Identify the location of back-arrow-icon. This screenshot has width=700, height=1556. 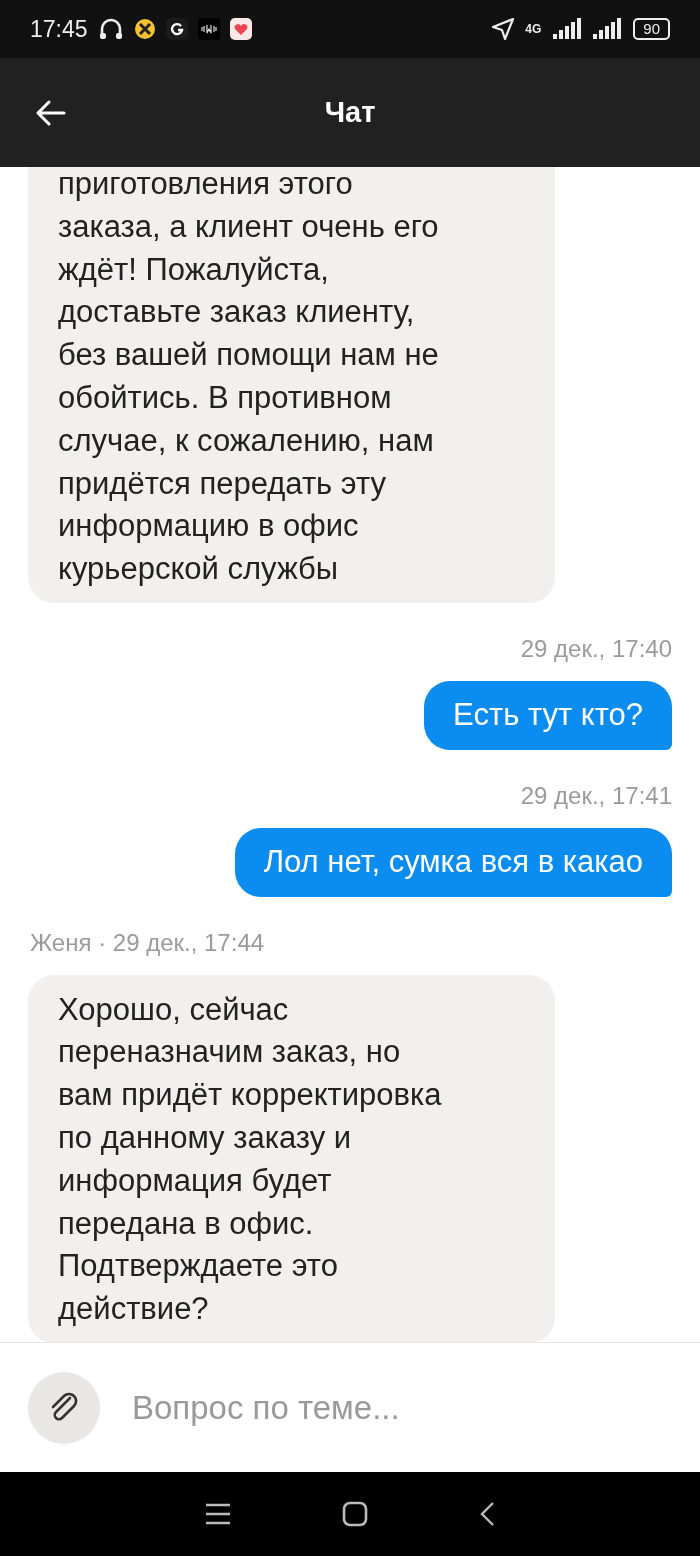
(51, 112).